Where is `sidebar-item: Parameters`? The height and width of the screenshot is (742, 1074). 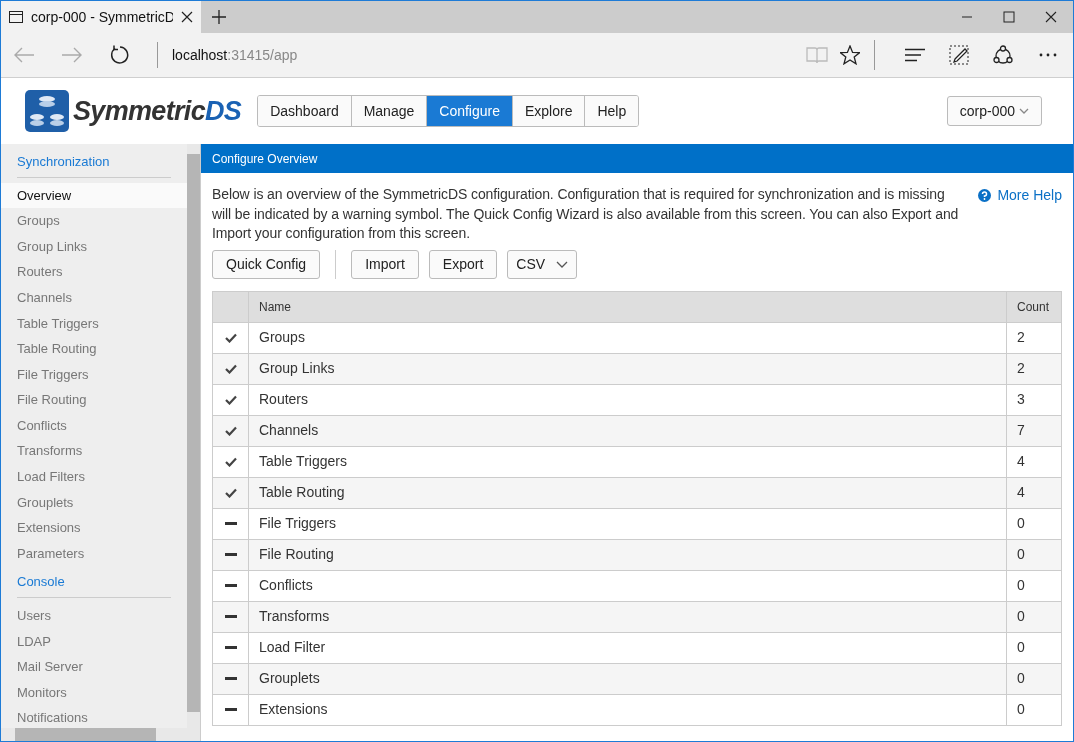 sidebar-item: Parameters is located at coordinates (94, 553).